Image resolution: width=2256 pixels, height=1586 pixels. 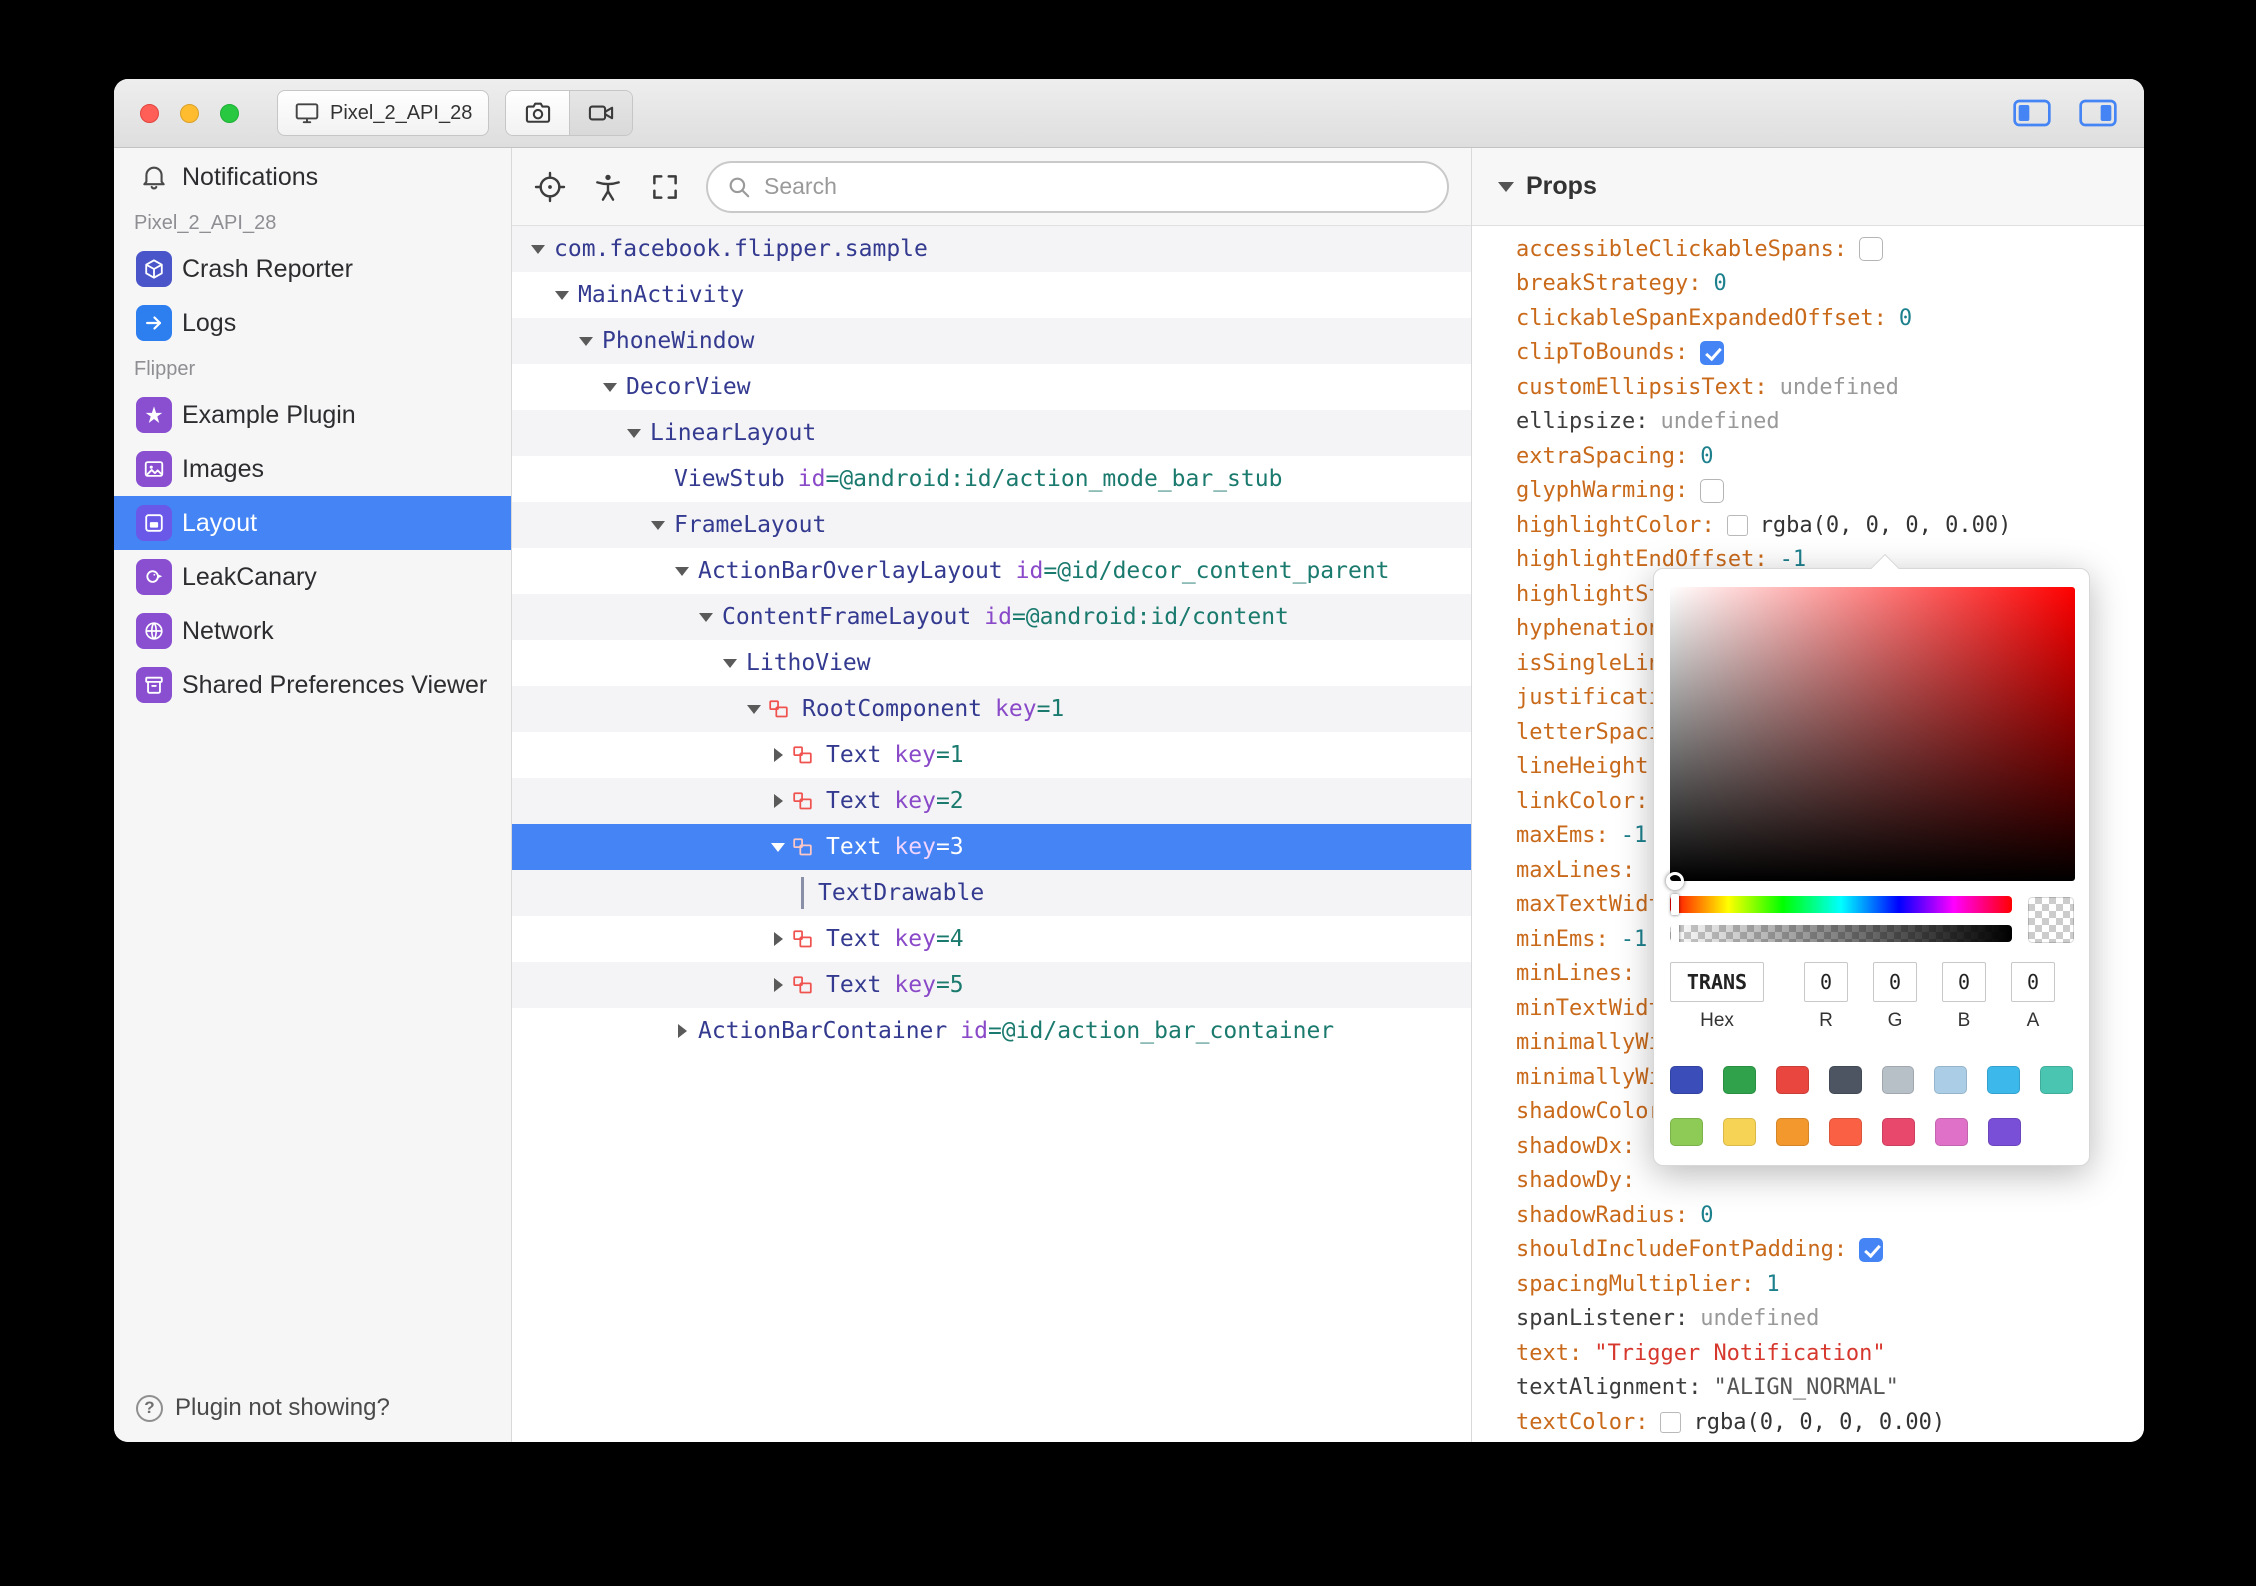 I want to click on sidebar-item-leakcanary: LeakCanary, so click(x=312, y=577).